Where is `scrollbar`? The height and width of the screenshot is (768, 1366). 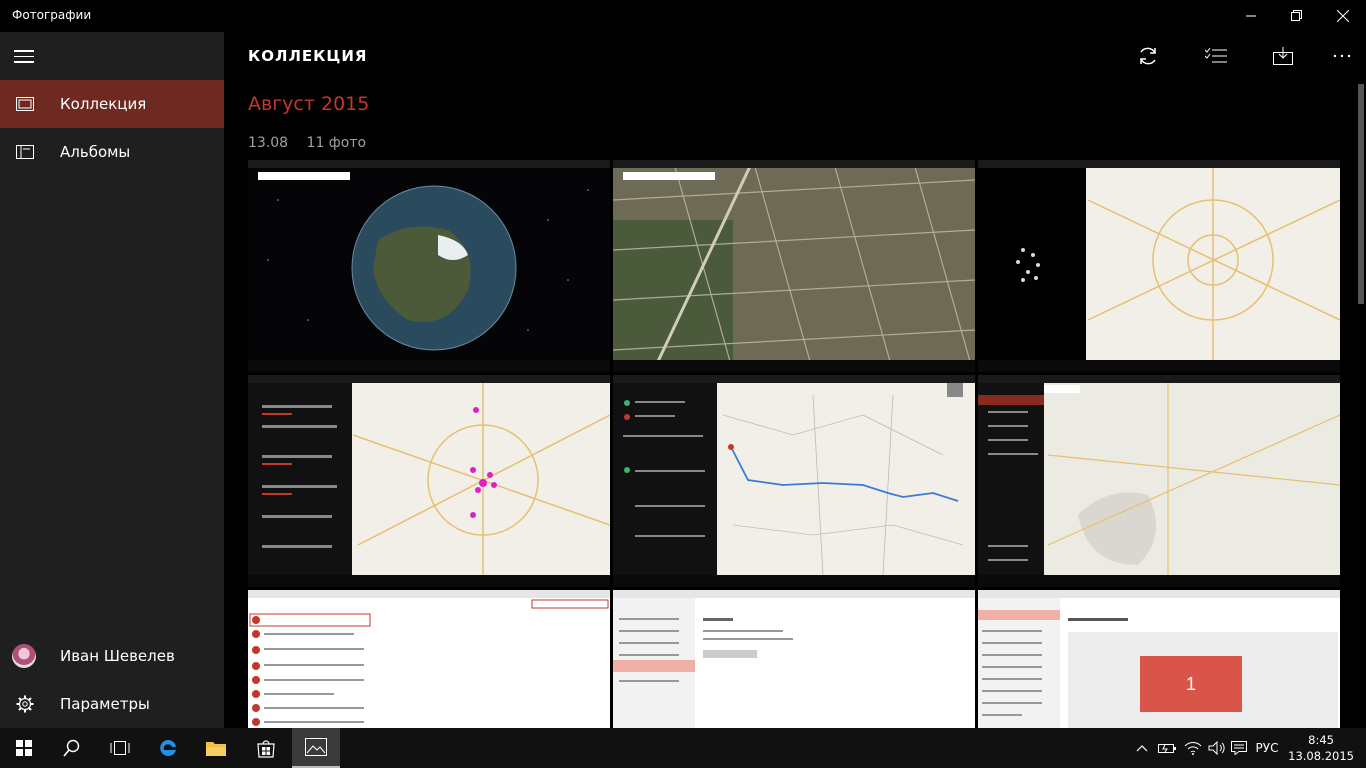
scrollbar is located at coordinates (1361, 194).